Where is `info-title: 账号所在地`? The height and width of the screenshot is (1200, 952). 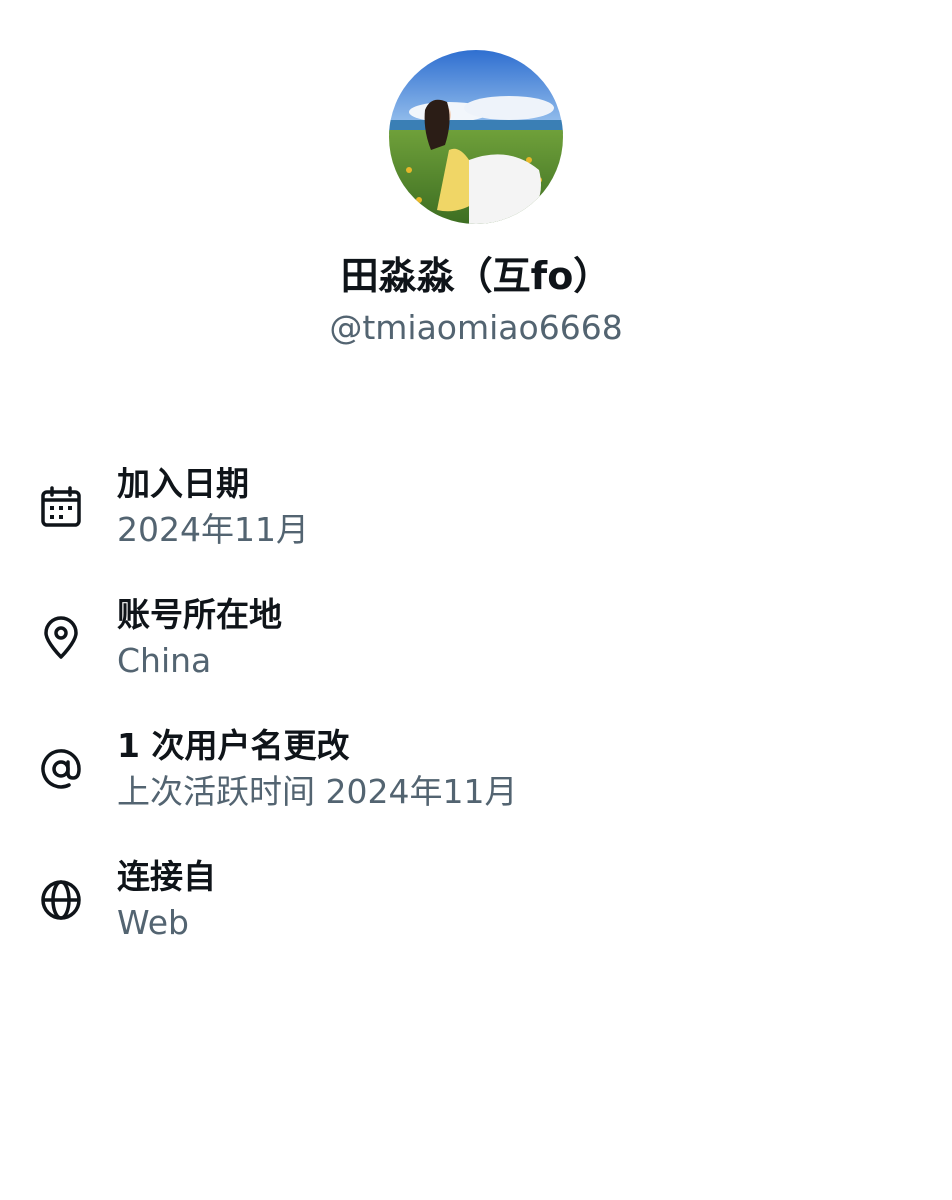 info-title: 账号所在地 is located at coordinates (199, 614).